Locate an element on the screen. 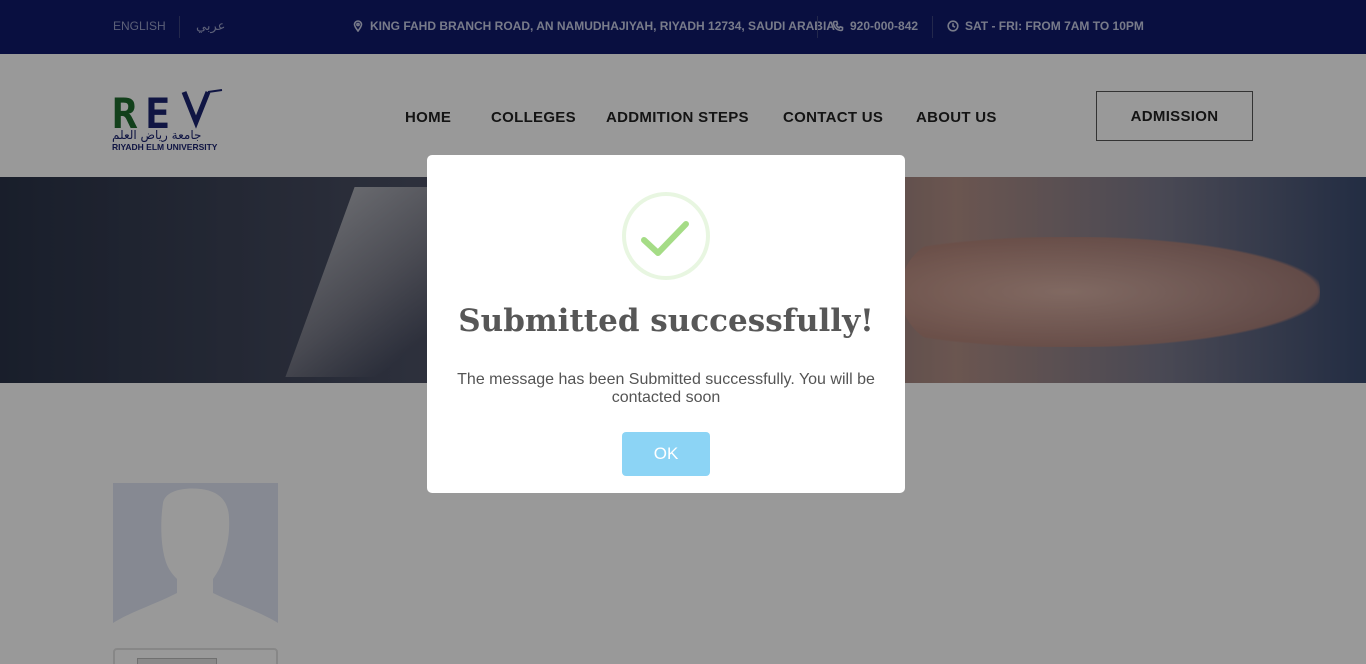 Image resolution: width=1366 pixels, height=664 pixels. success-check-icon is located at coordinates (666, 236).